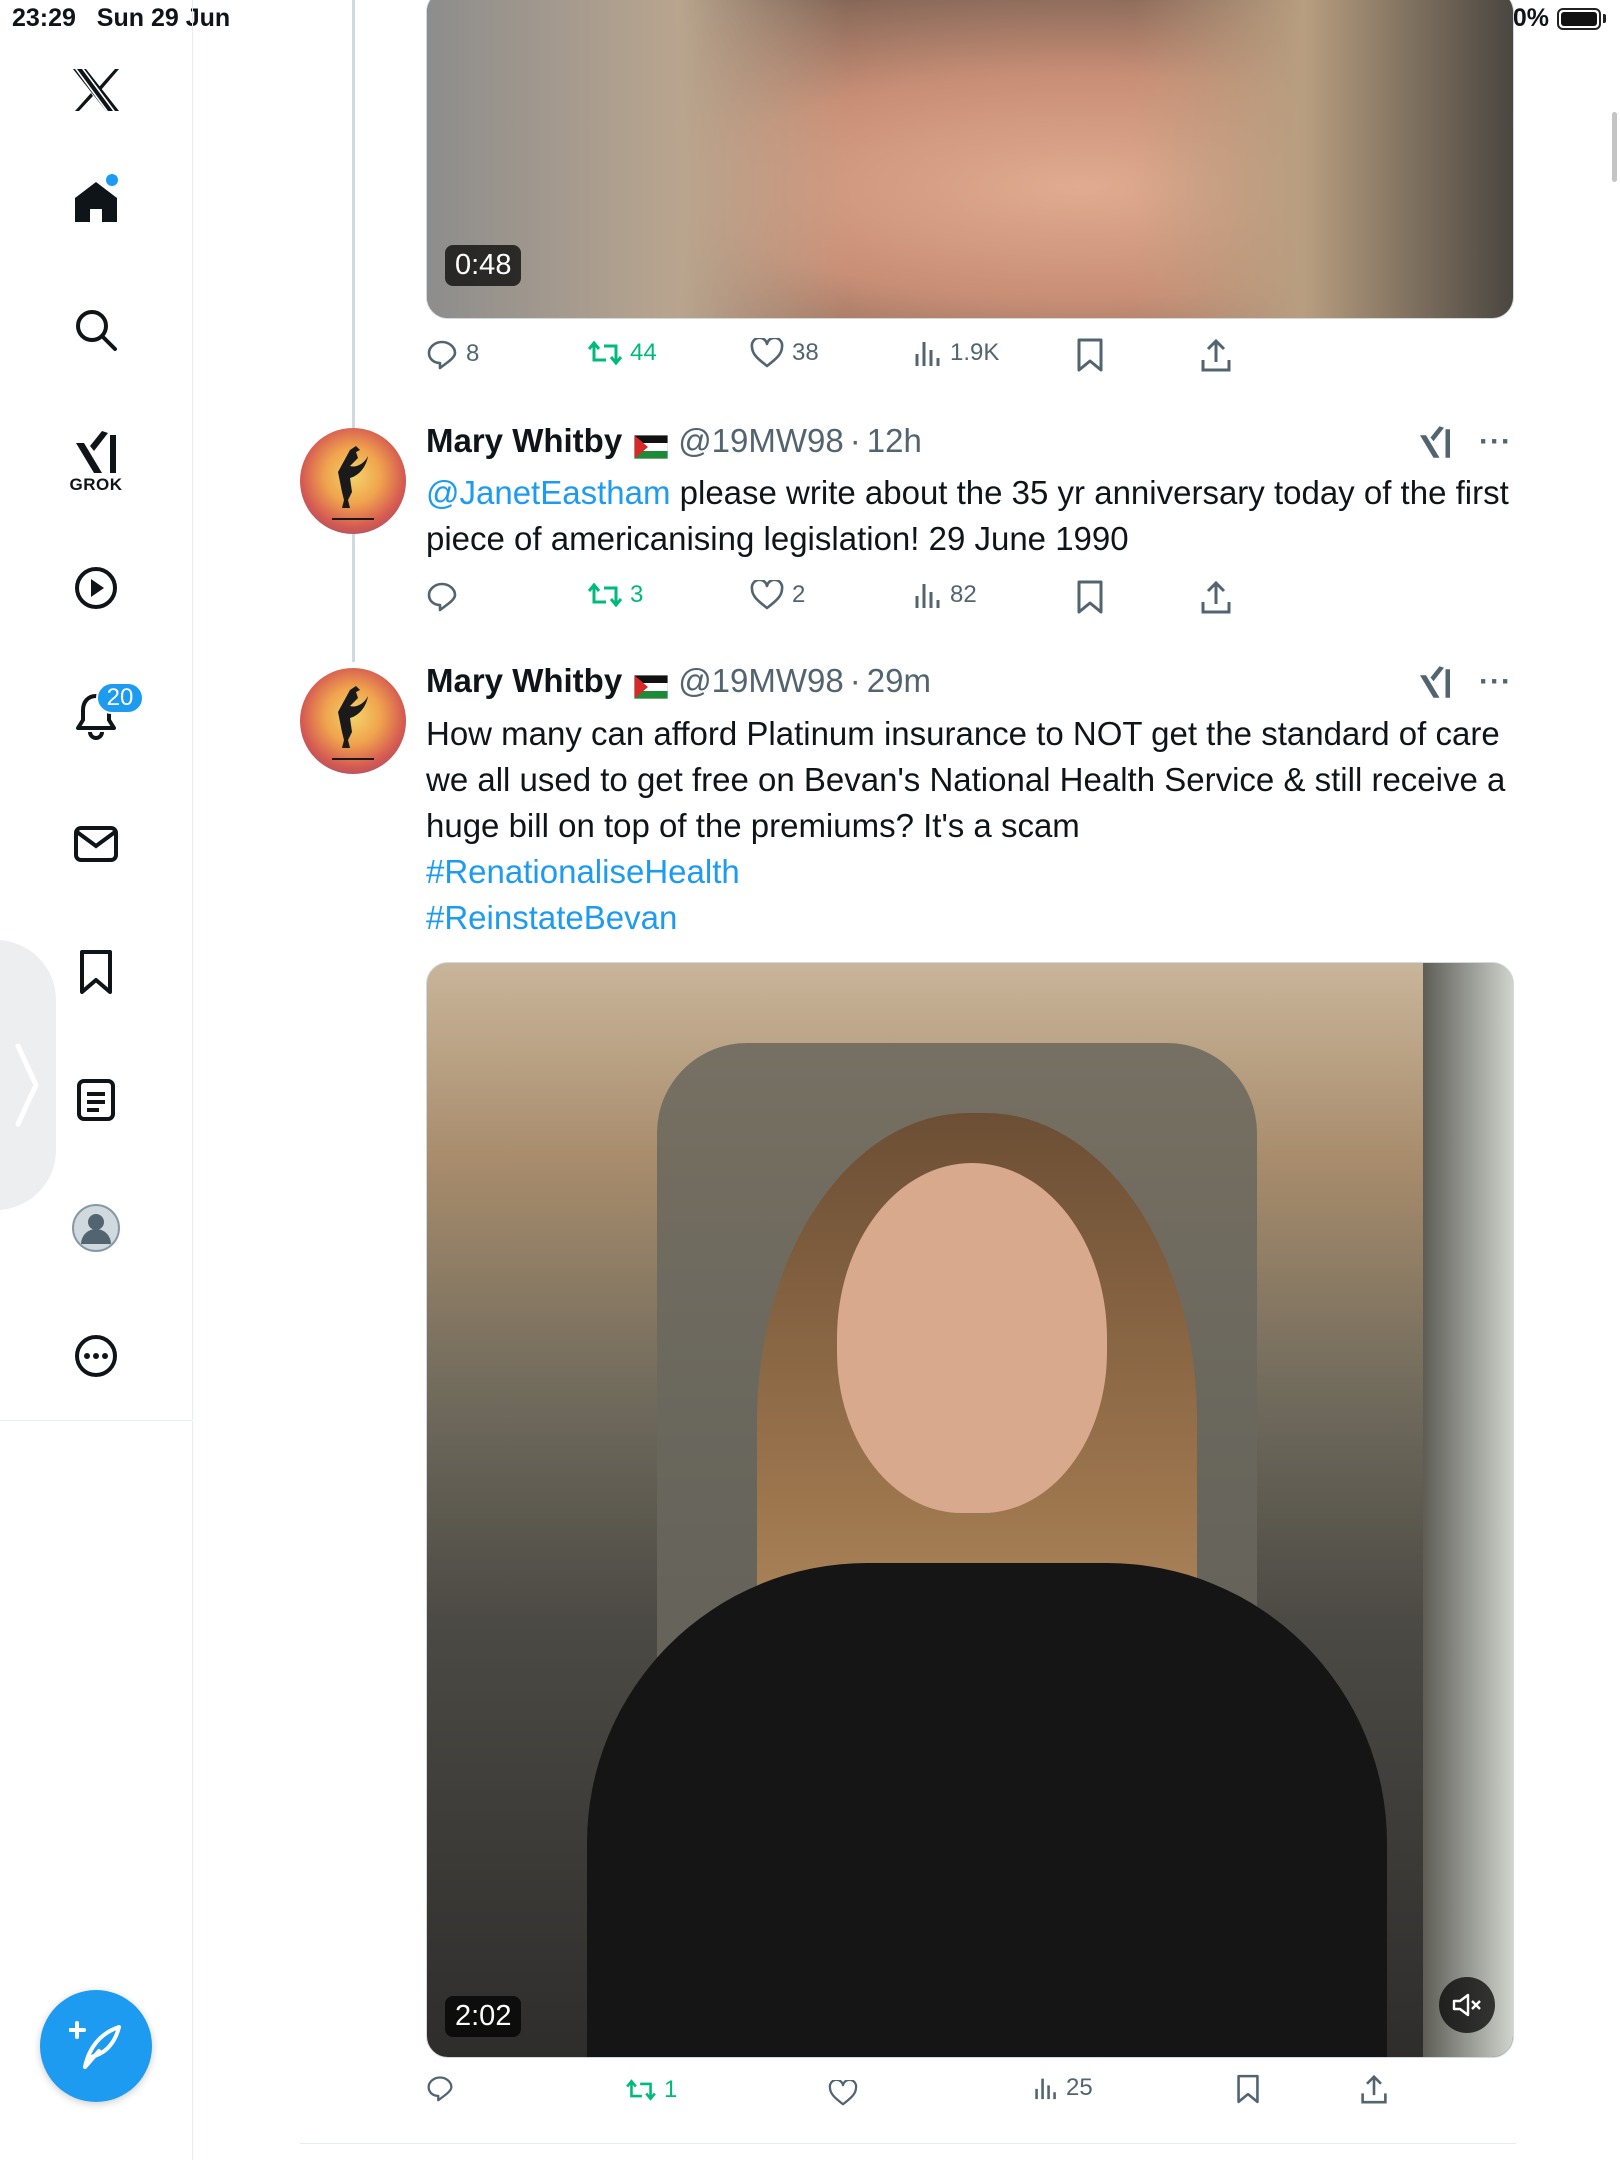 Image resolution: width=1620 pixels, height=2160 pixels. I want to click on mute-button, so click(1467, 2005).